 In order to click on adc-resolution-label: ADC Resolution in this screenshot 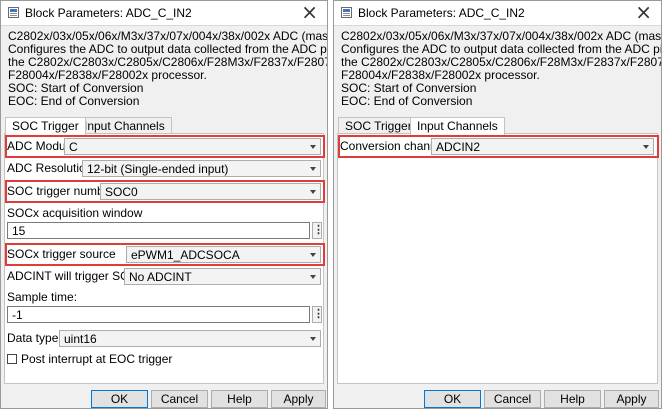, I will do `click(50, 168)`.